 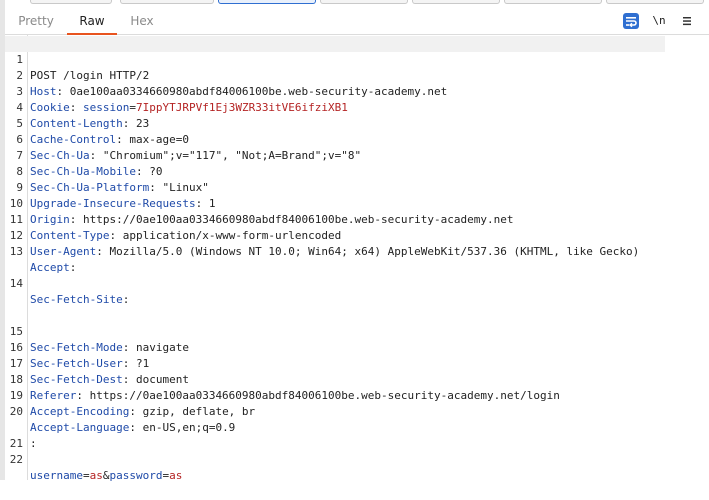 I want to click on request-line: 1 POST /login HTTP/2, so click(x=335, y=59).